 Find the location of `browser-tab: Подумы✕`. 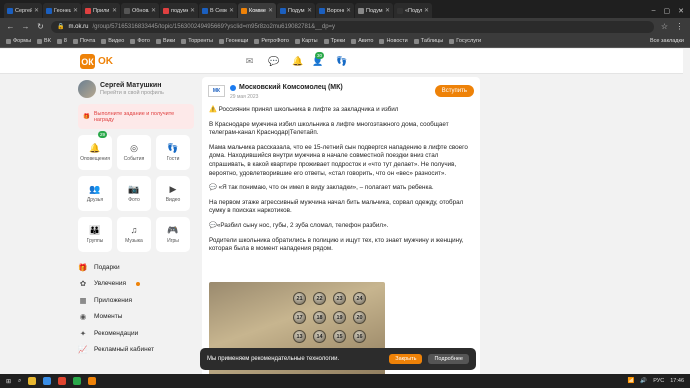

browser-tab: Подумы✕ is located at coordinates (296, 10).